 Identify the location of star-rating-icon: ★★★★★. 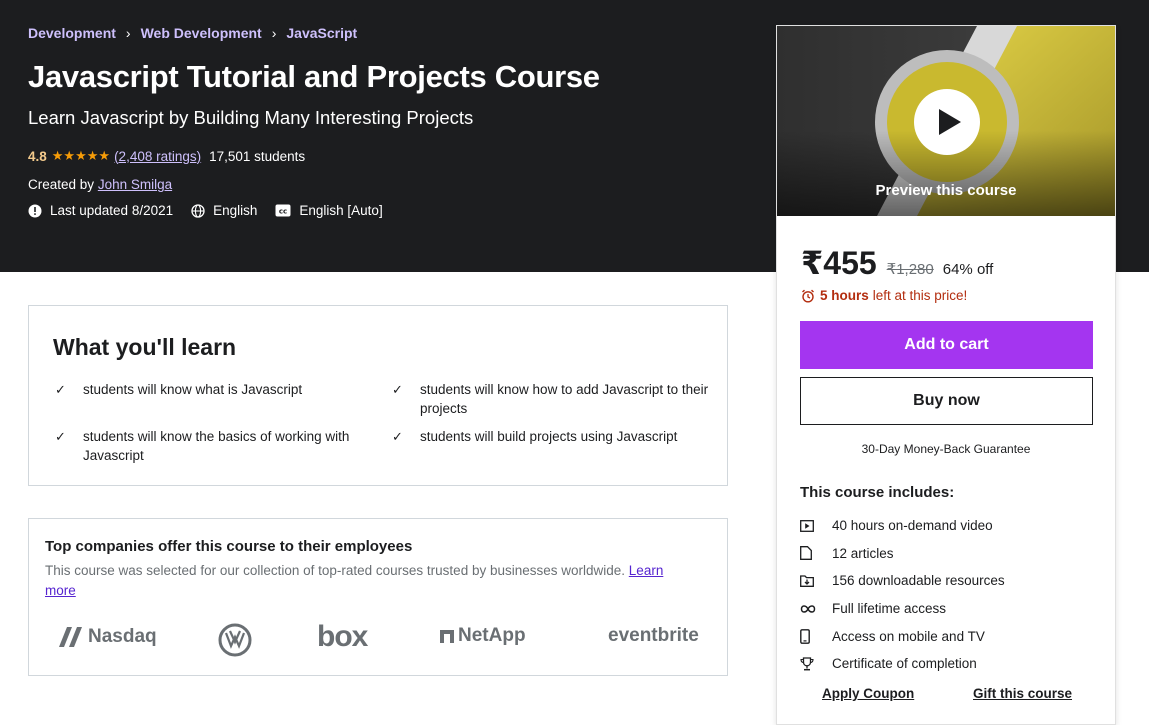
(81, 155).